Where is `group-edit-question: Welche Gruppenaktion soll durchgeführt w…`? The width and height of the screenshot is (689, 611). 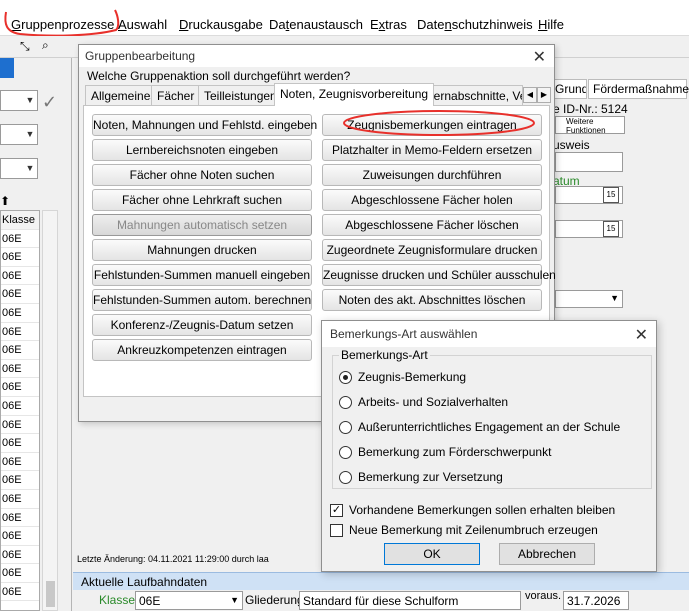 group-edit-question: Welche Gruppenaktion soll durchgeführt w… is located at coordinates (219, 76).